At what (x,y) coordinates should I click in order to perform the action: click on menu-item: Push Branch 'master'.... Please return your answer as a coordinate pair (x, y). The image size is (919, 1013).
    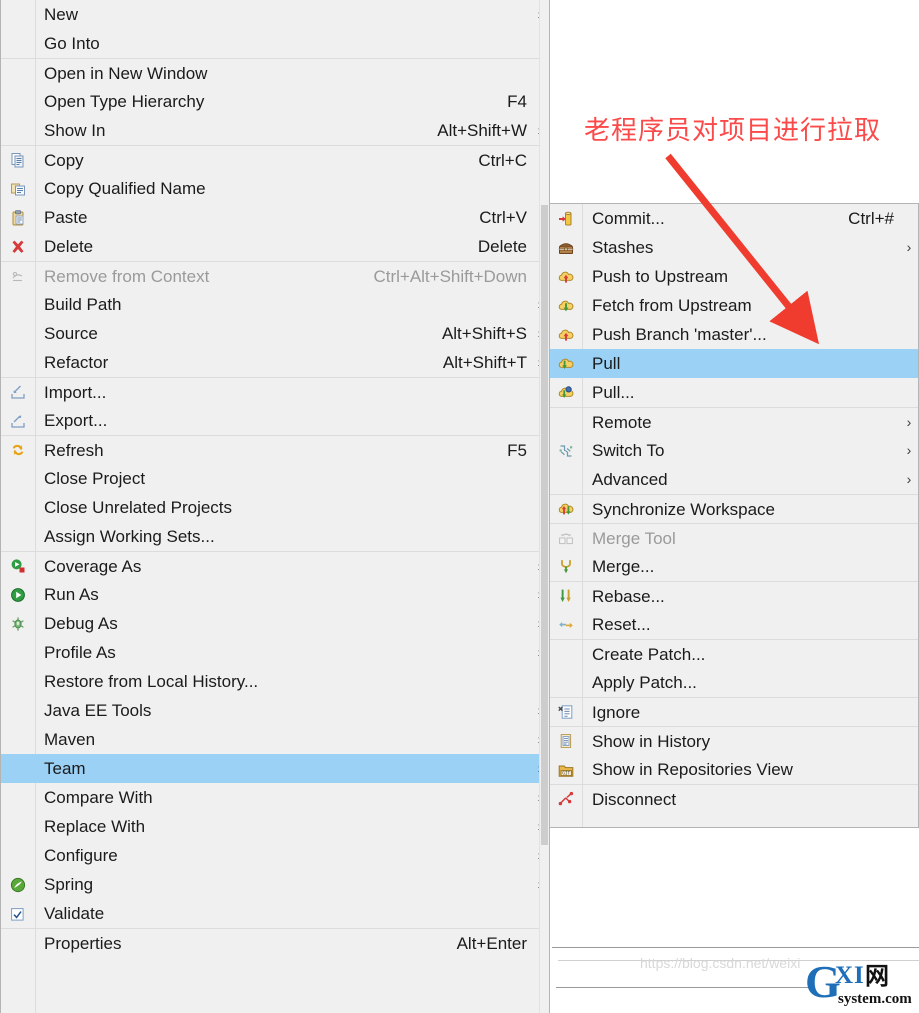
    Looking at the image, I should click on (734, 334).